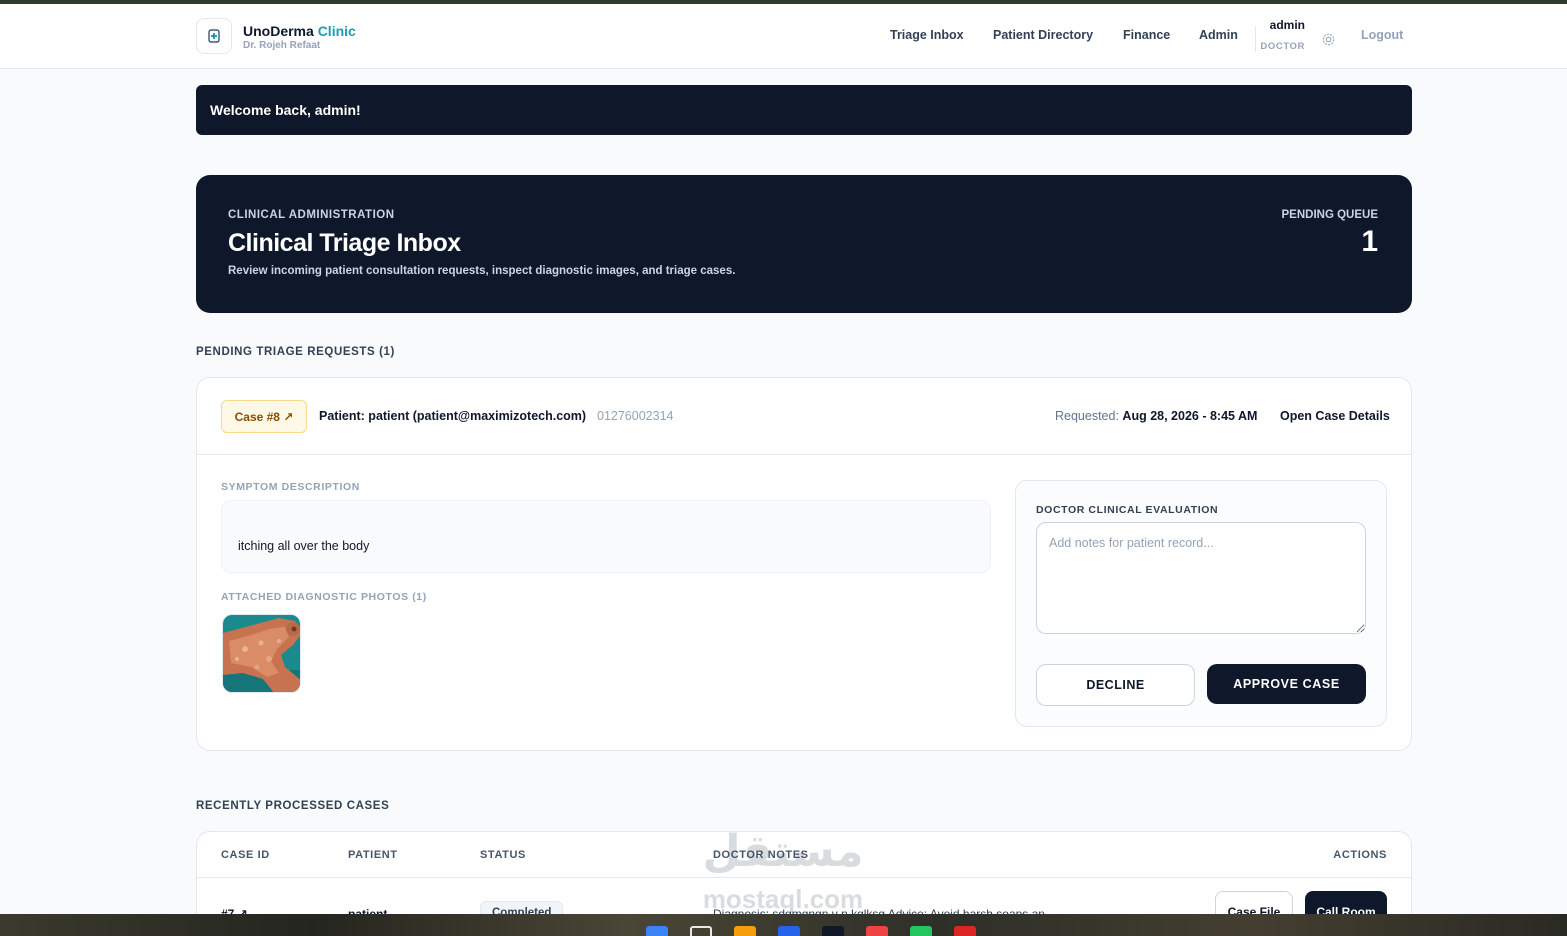  What do you see at coordinates (324, 597) in the screenshot?
I see `photos-label: ATTACHED DIAGNOSTIC PHOTOS (1)` at bounding box center [324, 597].